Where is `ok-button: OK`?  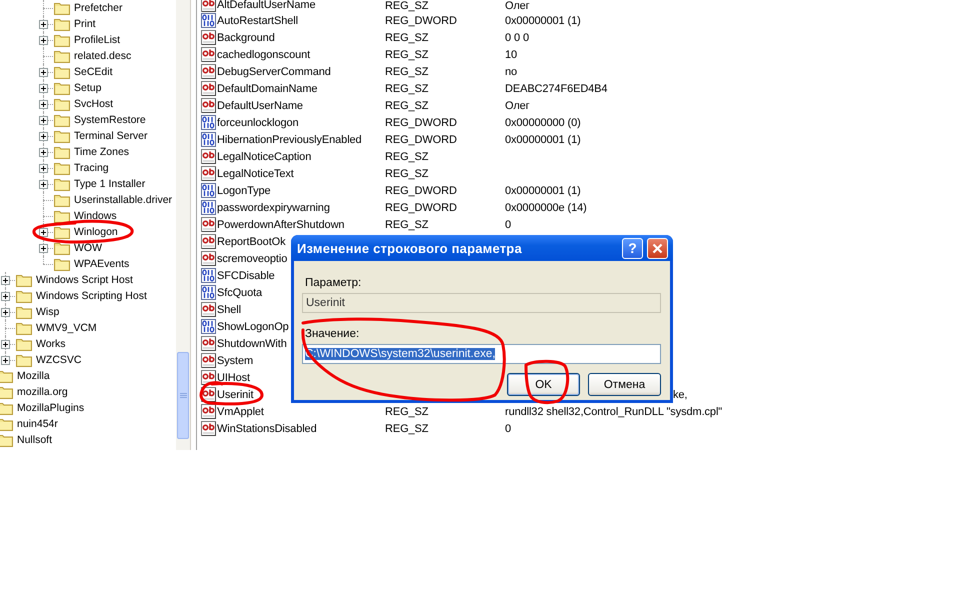 ok-button: OK is located at coordinates (543, 384).